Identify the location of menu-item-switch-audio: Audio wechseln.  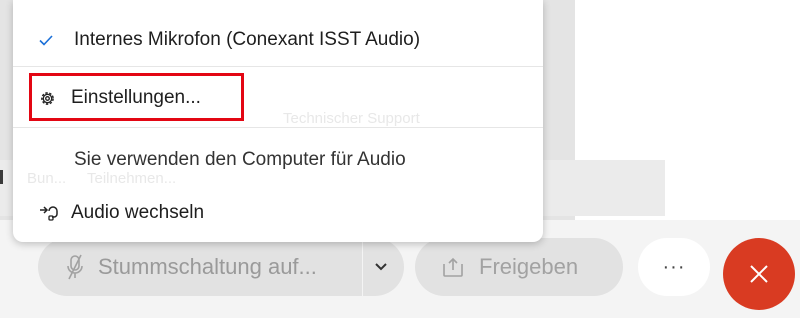
(278, 213).